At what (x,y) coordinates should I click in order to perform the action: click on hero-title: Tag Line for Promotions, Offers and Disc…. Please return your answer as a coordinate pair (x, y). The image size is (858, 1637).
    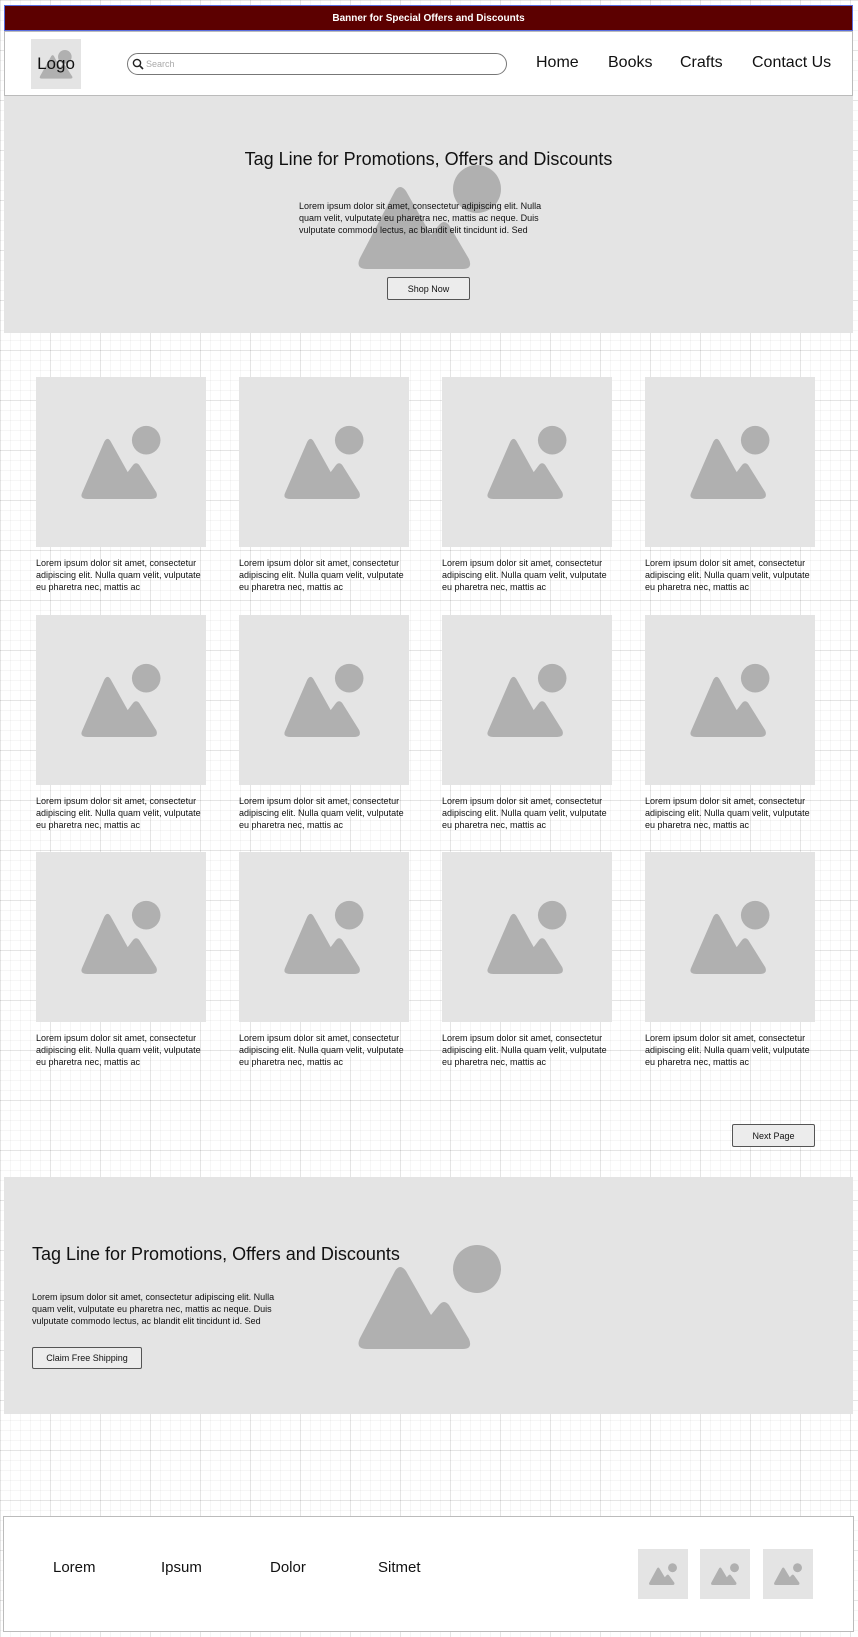
    Looking at the image, I should click on (428, 159).